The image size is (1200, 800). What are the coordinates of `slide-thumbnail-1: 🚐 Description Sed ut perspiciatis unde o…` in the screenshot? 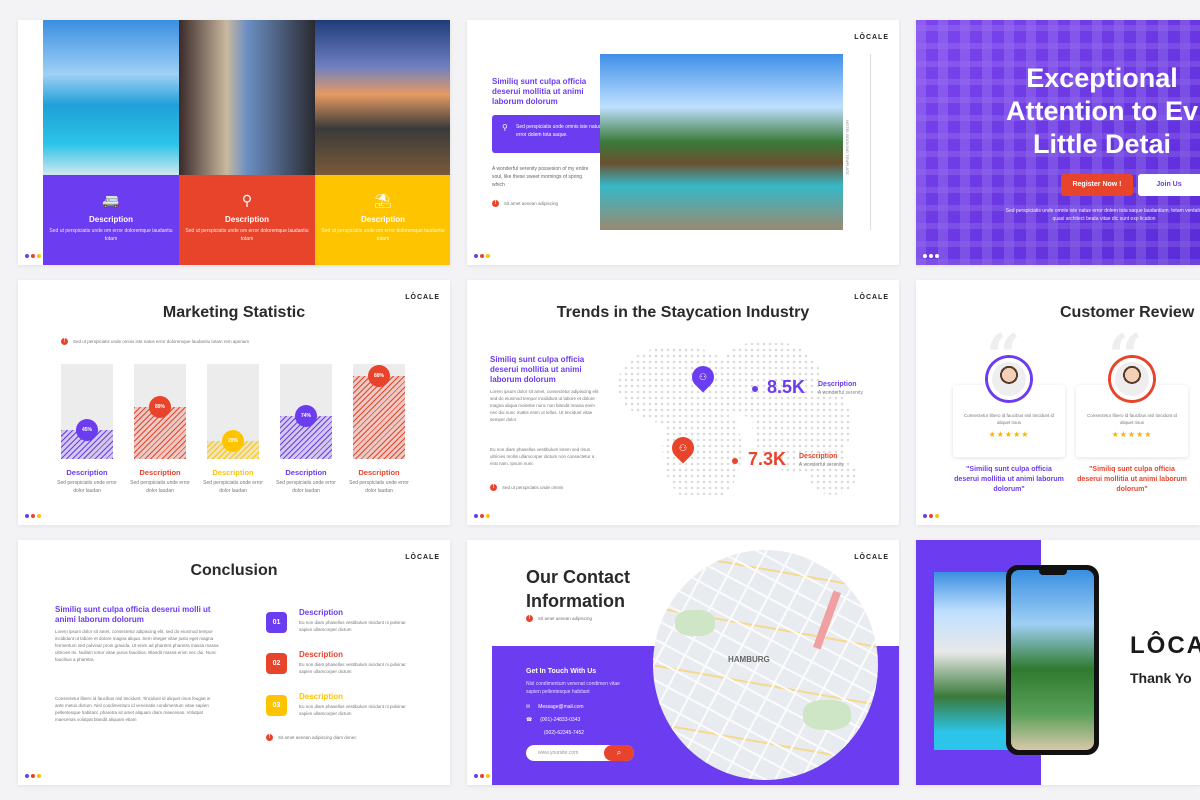 It's located at (234, 142).